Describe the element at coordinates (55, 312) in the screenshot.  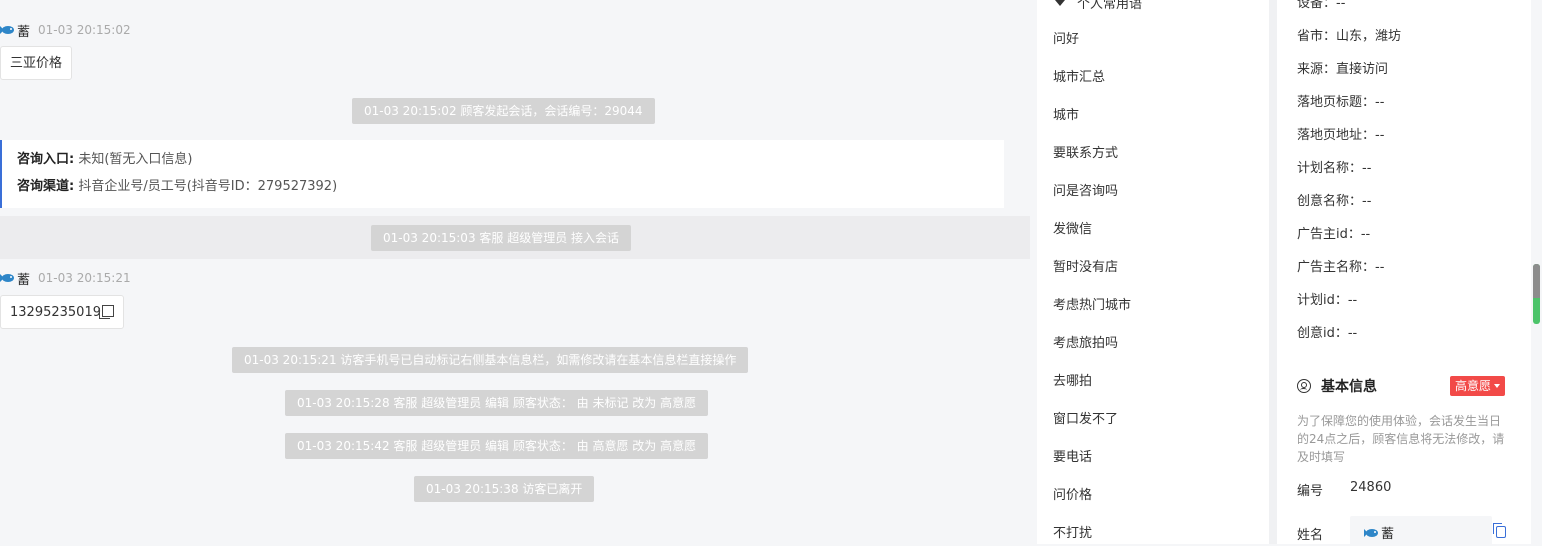
I see `phone-number: 13295235019` at that location.